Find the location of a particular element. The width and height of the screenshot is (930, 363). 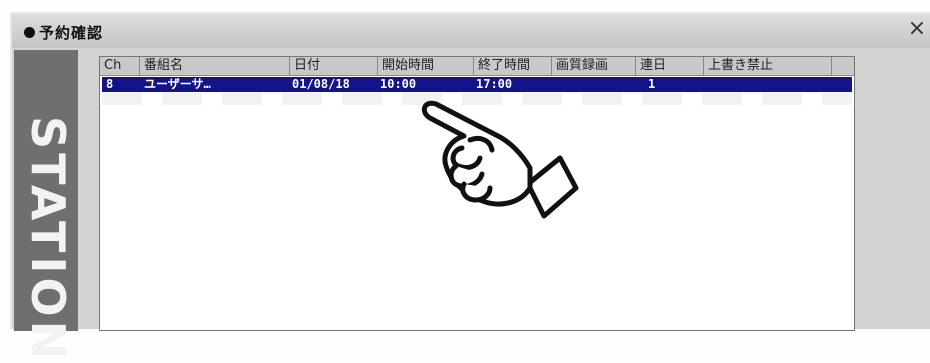

list-header: Ch 番組名 日付 開始時間 終了時間 画質録画 連日 上書き禁止 is located at coordinates (477, 66).